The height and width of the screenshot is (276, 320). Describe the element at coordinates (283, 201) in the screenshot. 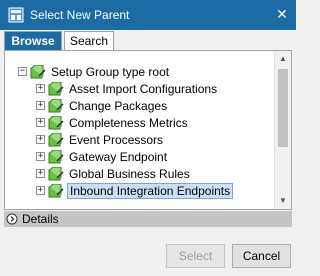

I see `scroll-down-icon: ▼` at that location.